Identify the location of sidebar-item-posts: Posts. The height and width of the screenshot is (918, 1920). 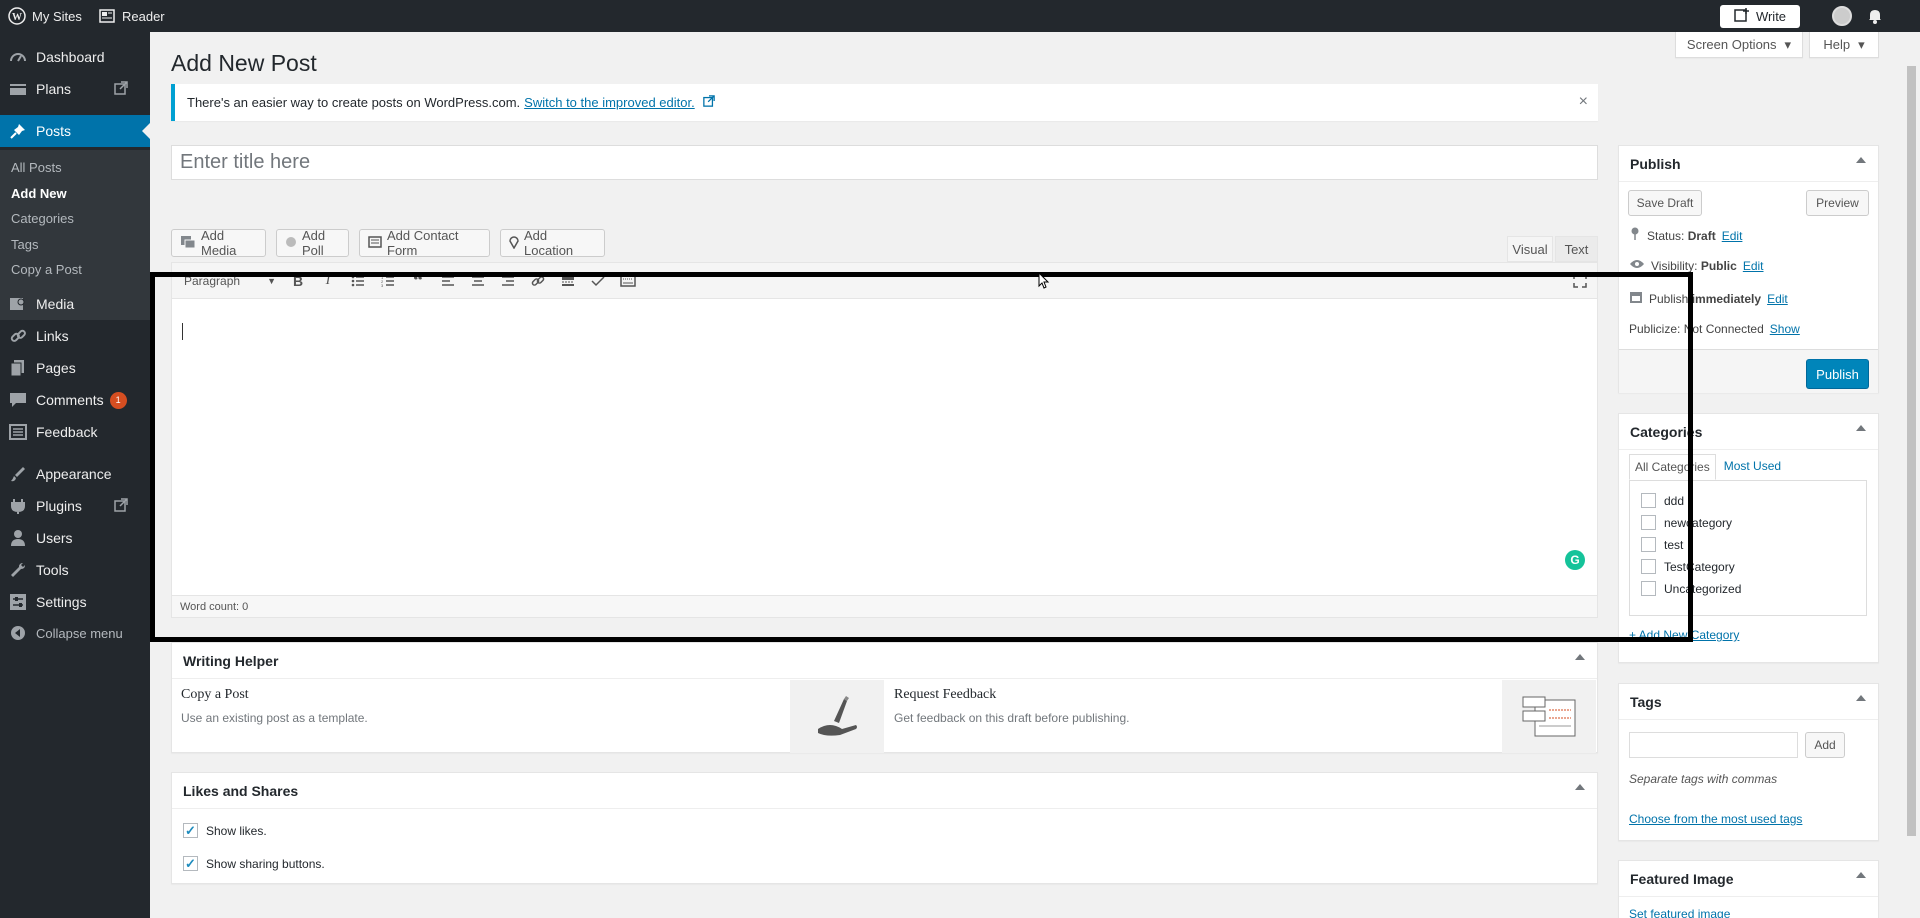
(75, 131).